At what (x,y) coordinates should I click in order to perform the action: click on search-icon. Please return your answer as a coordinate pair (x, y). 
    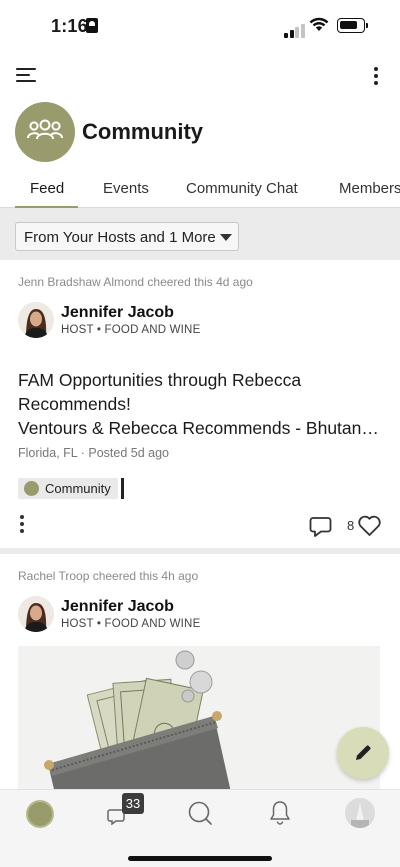
    Looking at the image, I should click on (200, 813).